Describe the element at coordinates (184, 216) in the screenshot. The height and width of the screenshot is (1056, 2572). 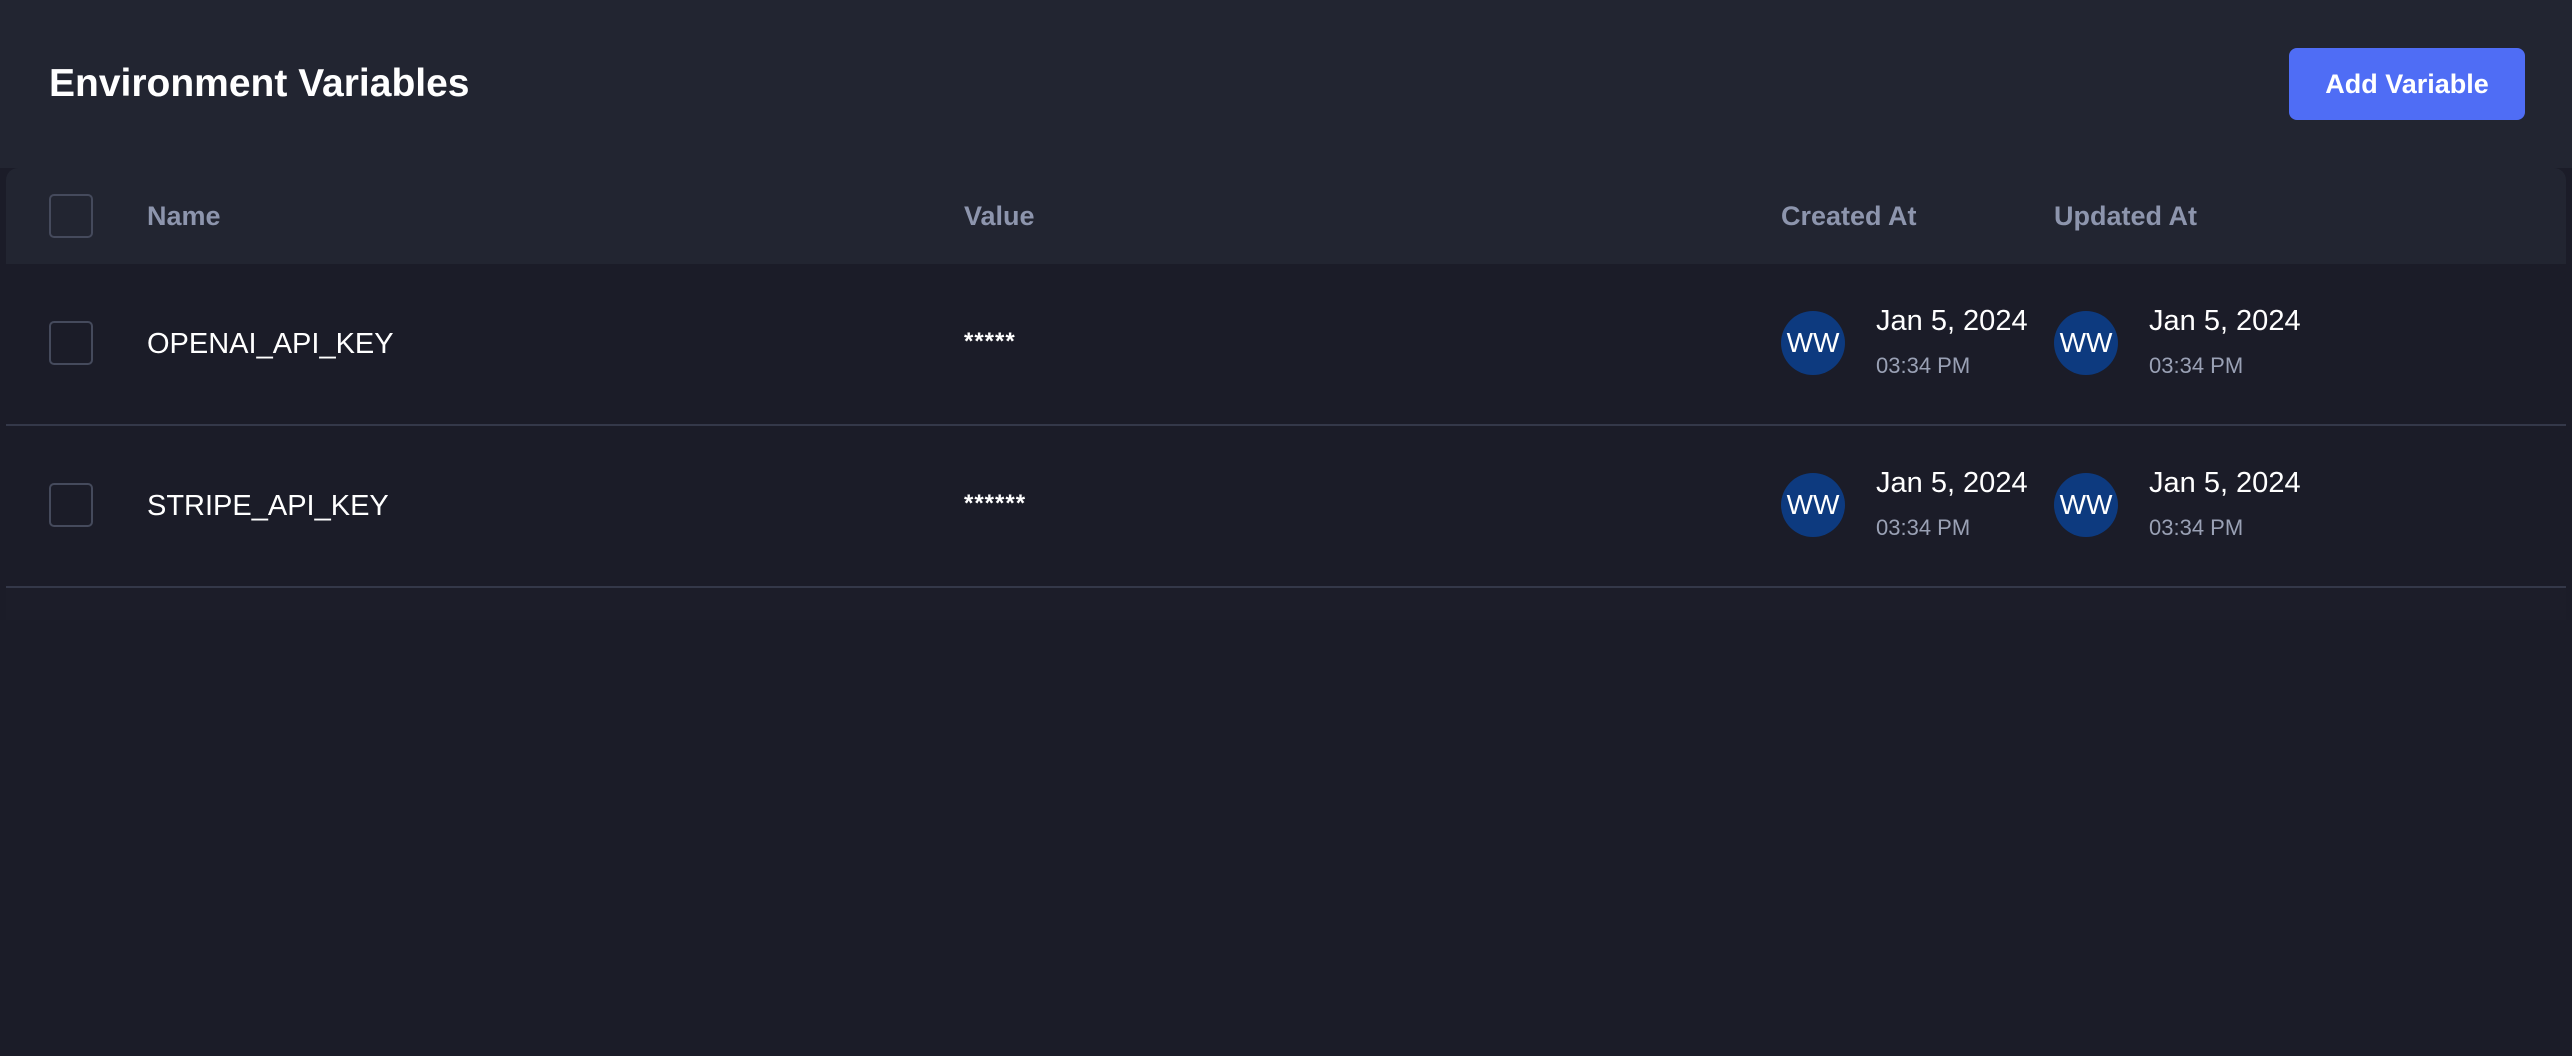
I see `column-header-name: Name` at that location.